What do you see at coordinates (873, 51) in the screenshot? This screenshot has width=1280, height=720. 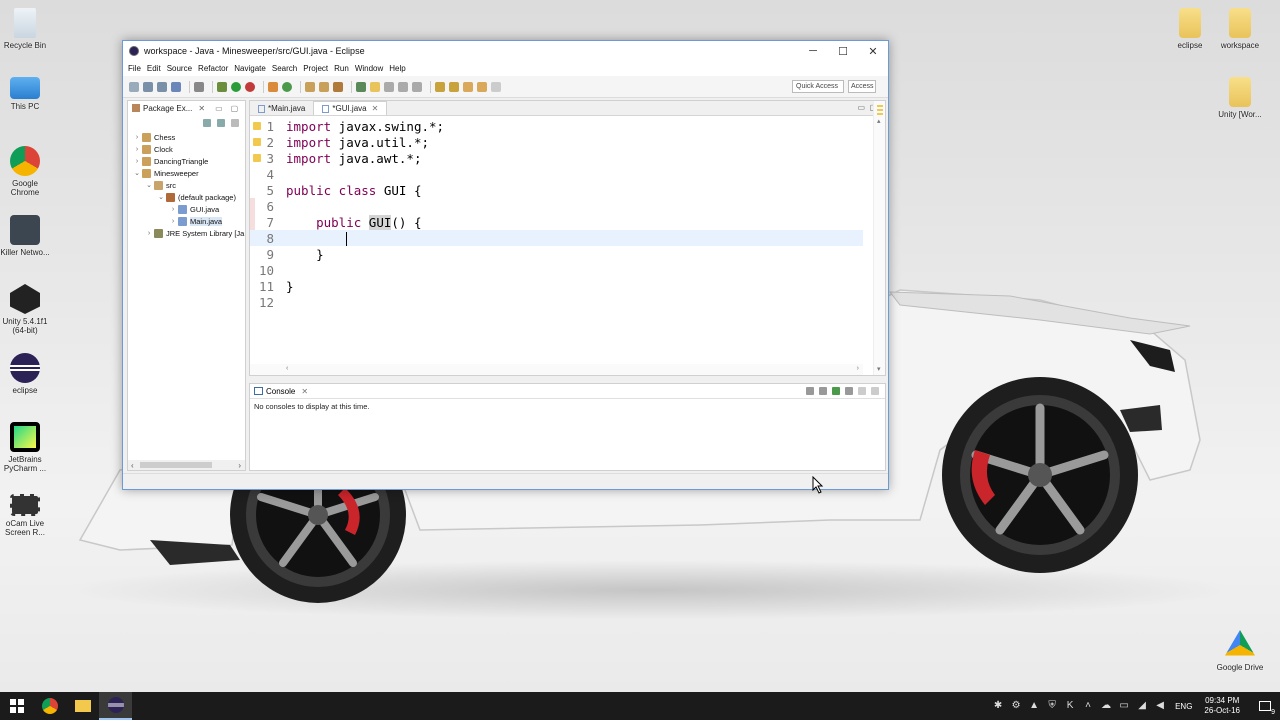 I see `close-button: ✕` at bounding box center [873, 51].